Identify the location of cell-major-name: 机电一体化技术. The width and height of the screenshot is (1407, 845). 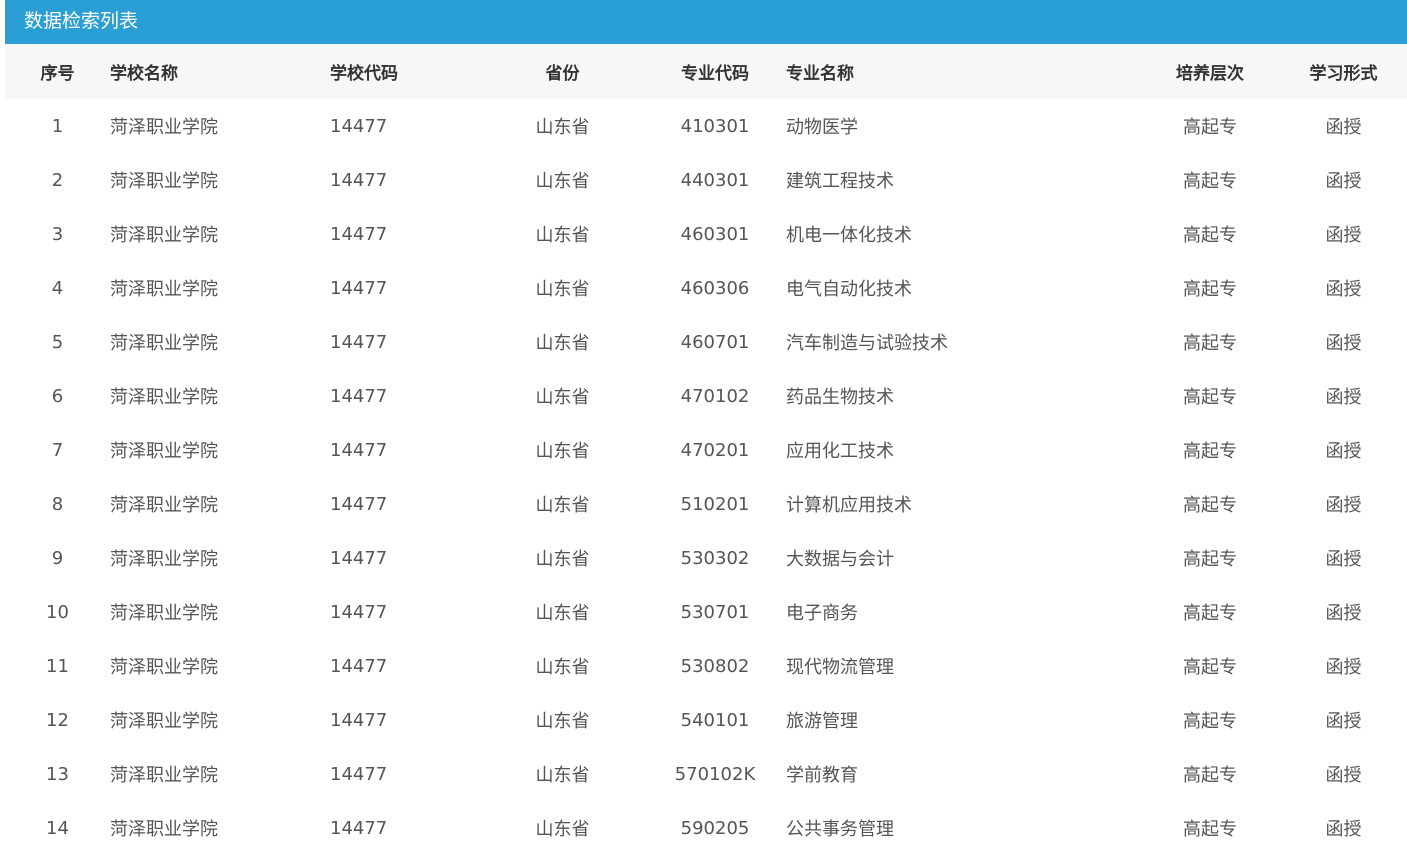
(849, 235).